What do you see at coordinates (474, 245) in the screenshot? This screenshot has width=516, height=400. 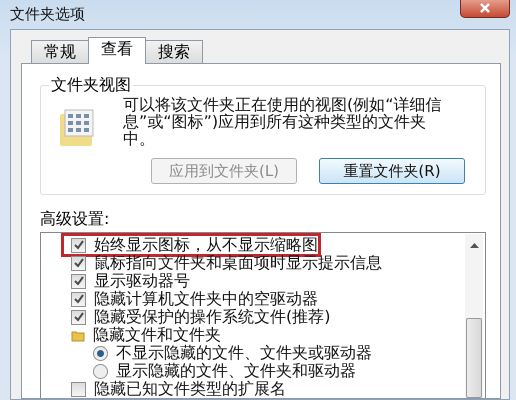 I see `scroll-up-icon` at bounding box center [474, 245].